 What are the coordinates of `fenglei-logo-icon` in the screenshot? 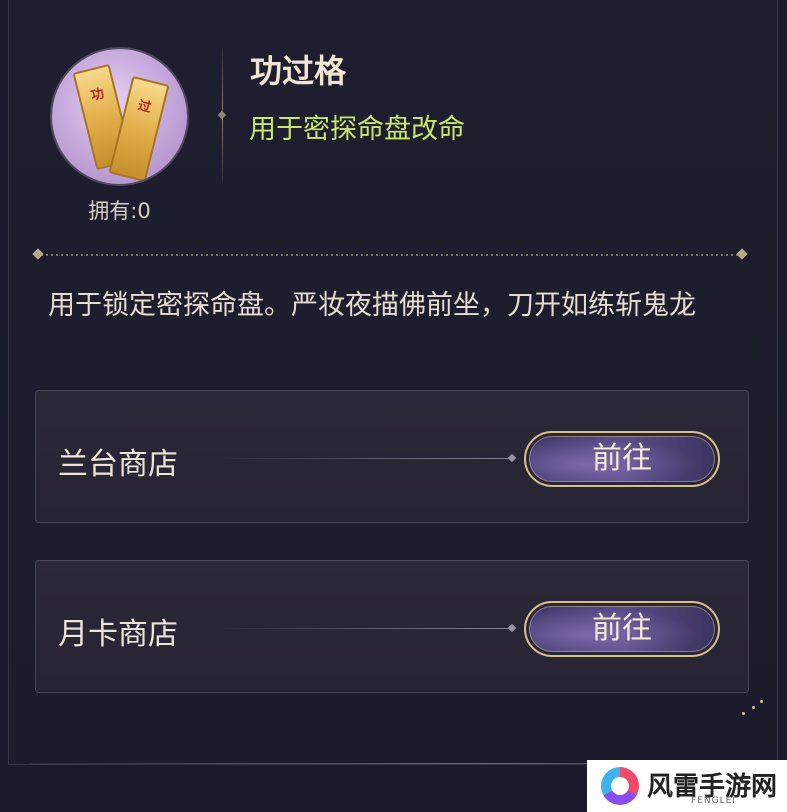 It's located at (620, 786).